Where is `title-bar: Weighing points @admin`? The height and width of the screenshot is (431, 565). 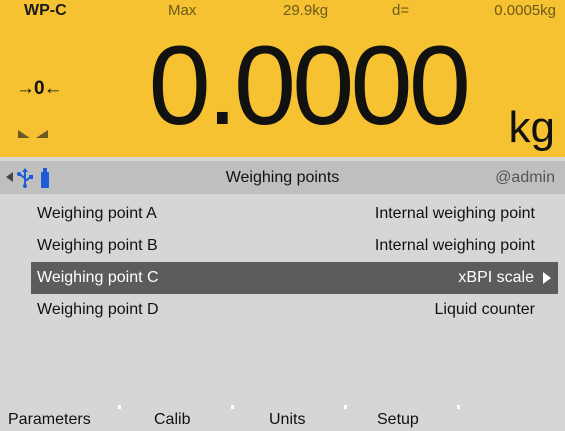 title-bar: Weighing points @admin is located at coordinates (282, 177).